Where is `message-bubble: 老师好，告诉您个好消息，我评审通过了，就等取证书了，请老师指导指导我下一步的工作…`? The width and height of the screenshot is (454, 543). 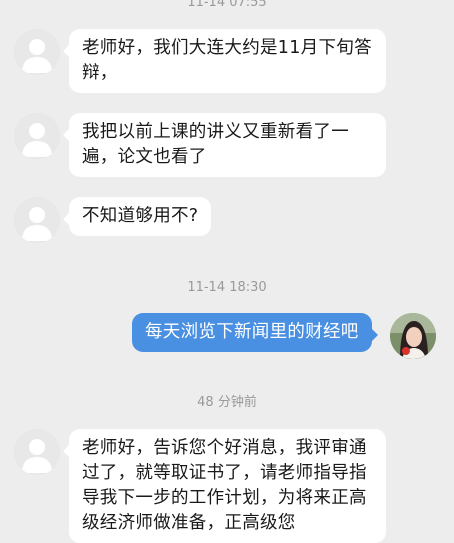 message-bubble: 老师好，告诉您个好消息，我评审通过了，就等取证书了，请老师指导指导我下一步的工作… is located at coordinates (224, 486).